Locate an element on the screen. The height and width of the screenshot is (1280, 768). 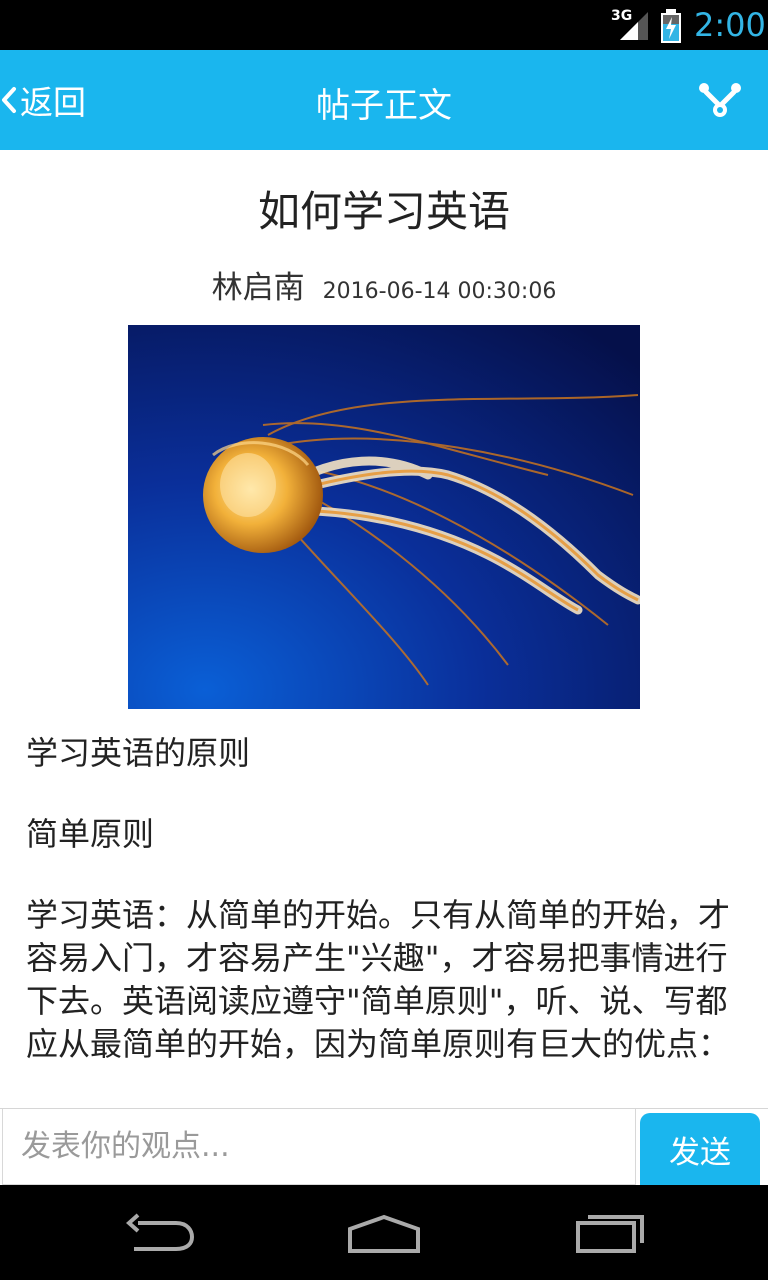
post-paragraph: 学习英语的原则 is located at coordinates (138, 753).